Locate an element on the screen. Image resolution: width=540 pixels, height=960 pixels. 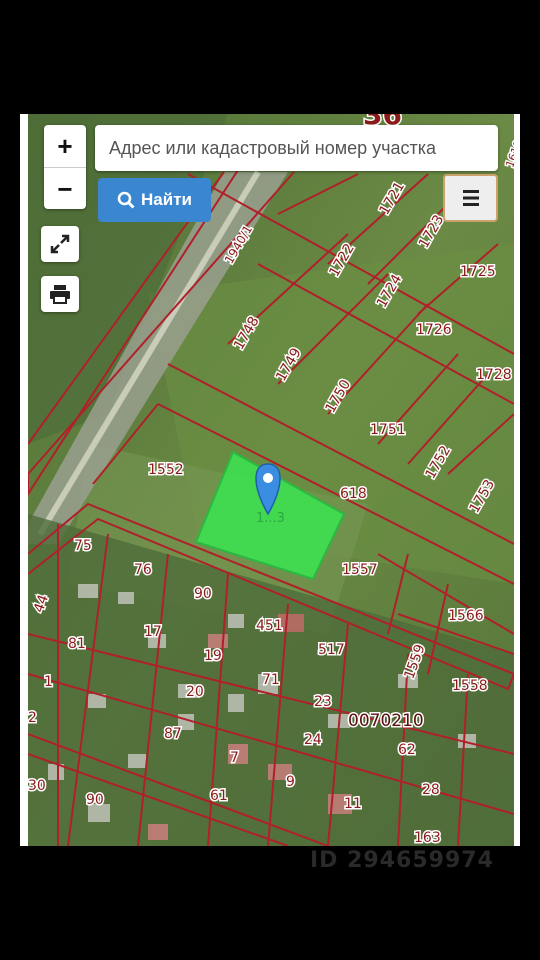
parcel-label: 28 is located at coordinates (431, 790).